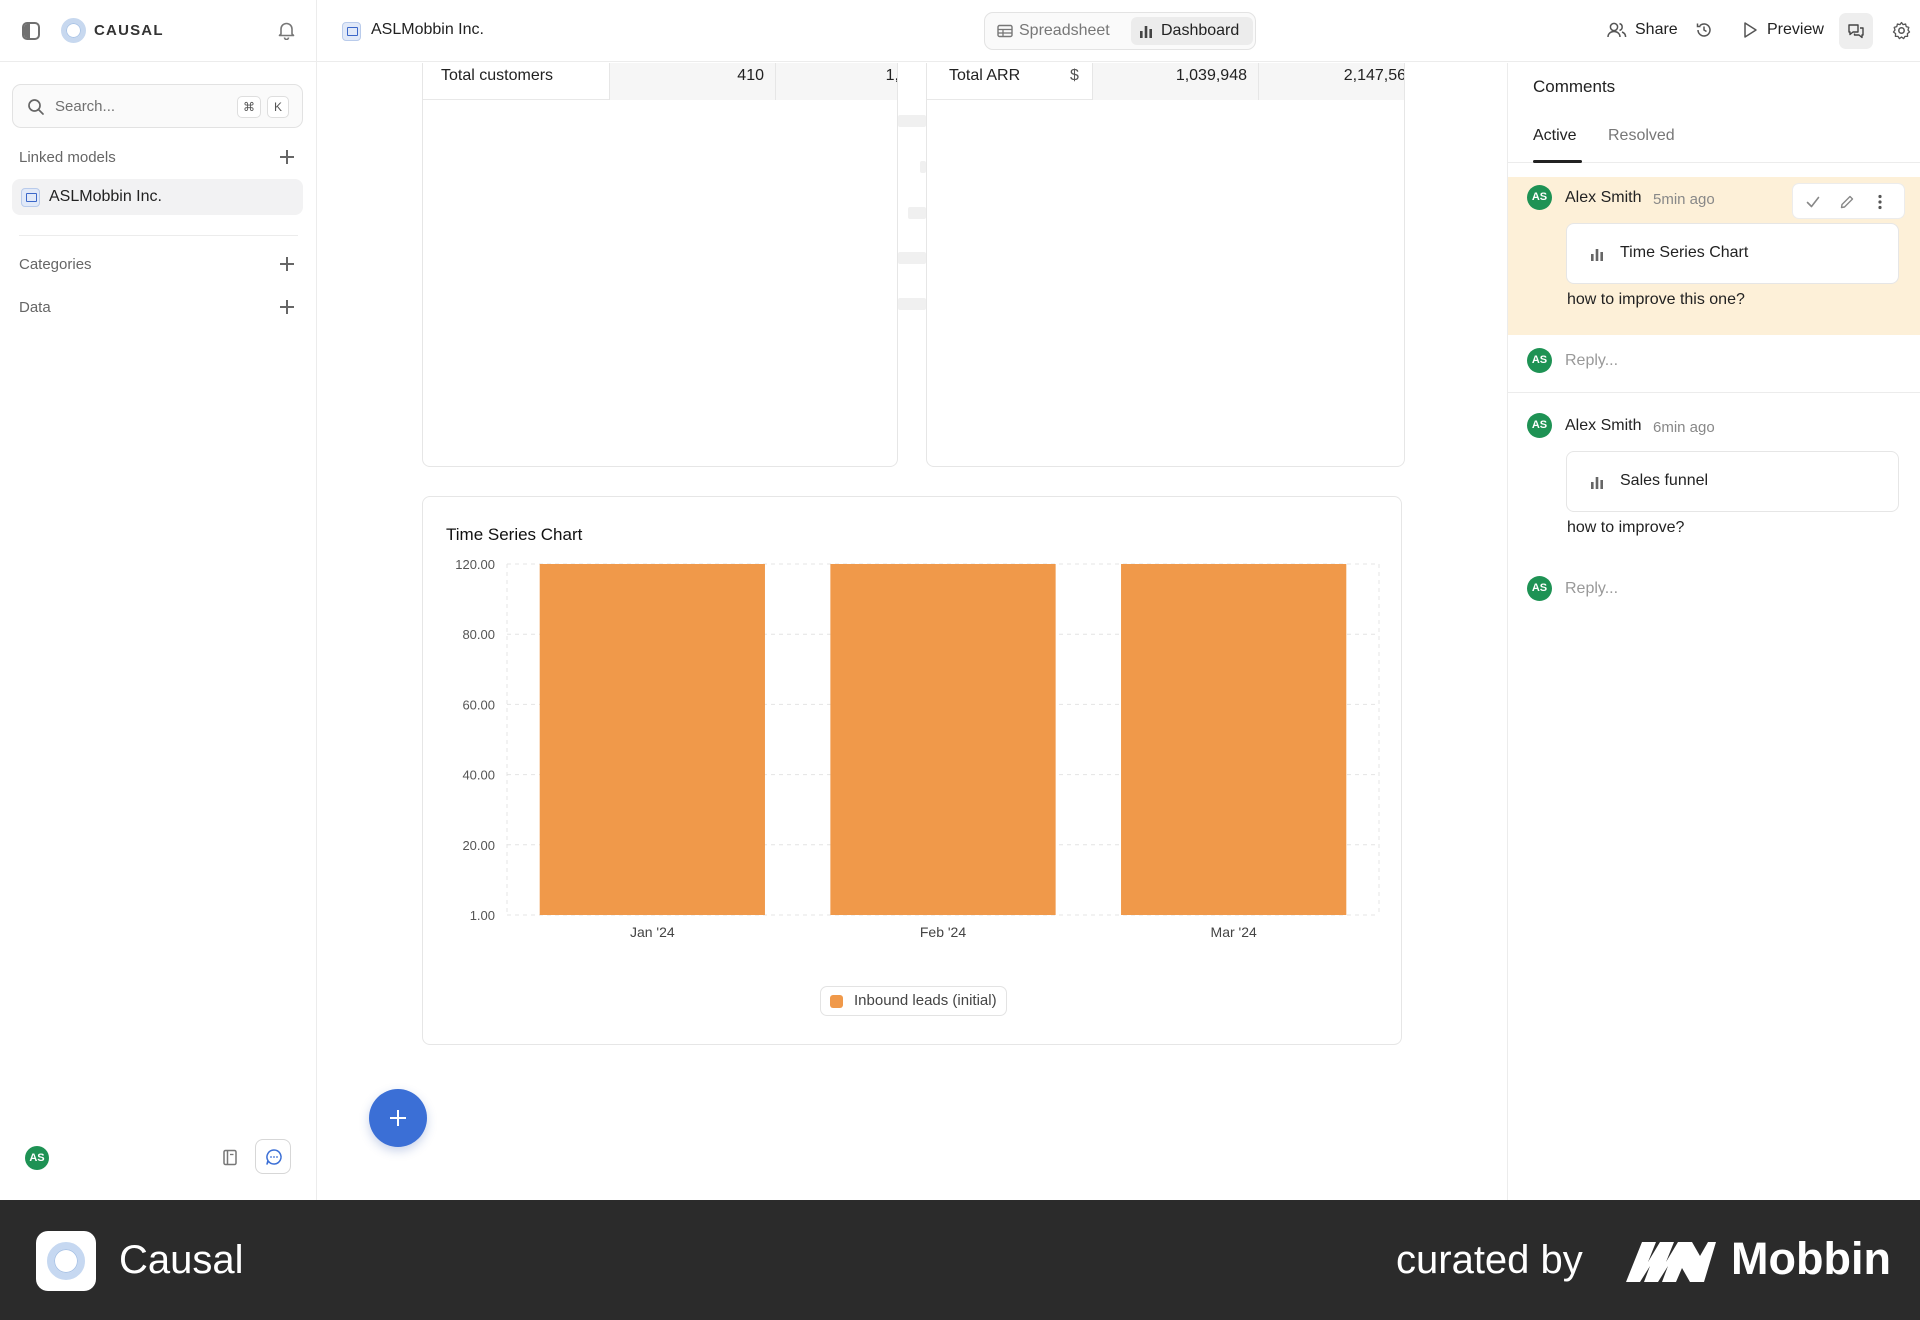 The image size is (1920, 1320). I want to click on banner-curated-by: curated by, so click(1489, 1260).